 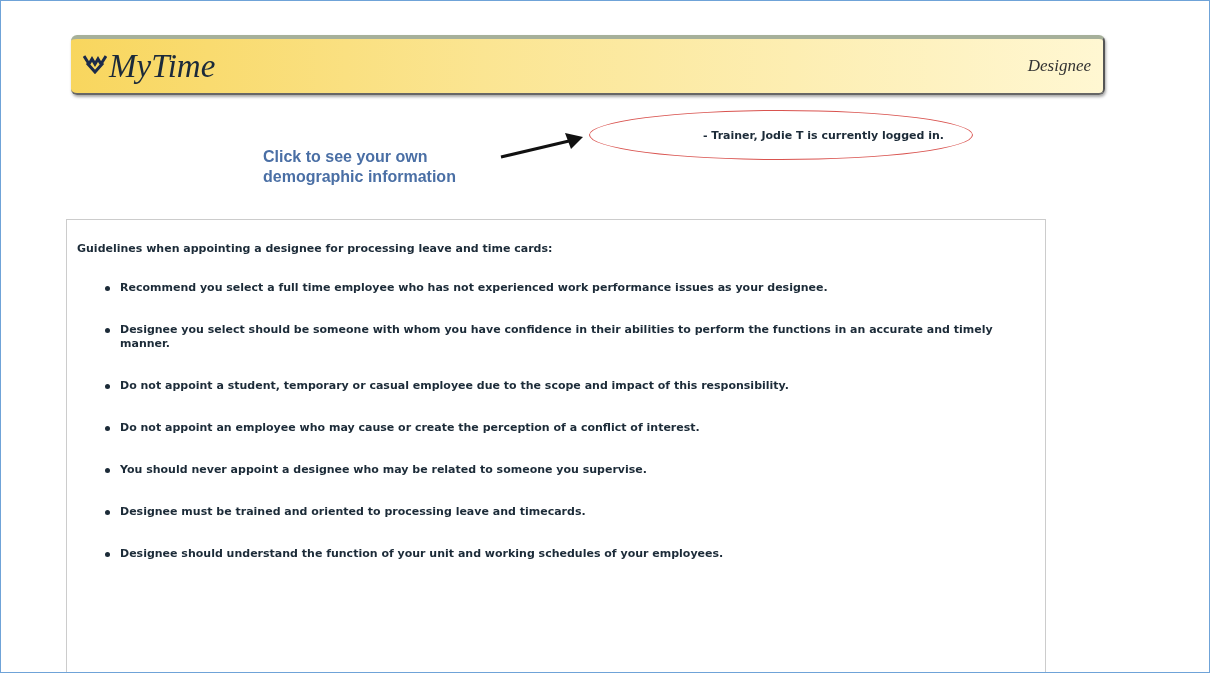 What do you see at coordinates (353, 512) in the screenshot?
I see `guideline-text: Designee must be trained and oriented to processing leave and timecards.` at bounding box center [353, 512].